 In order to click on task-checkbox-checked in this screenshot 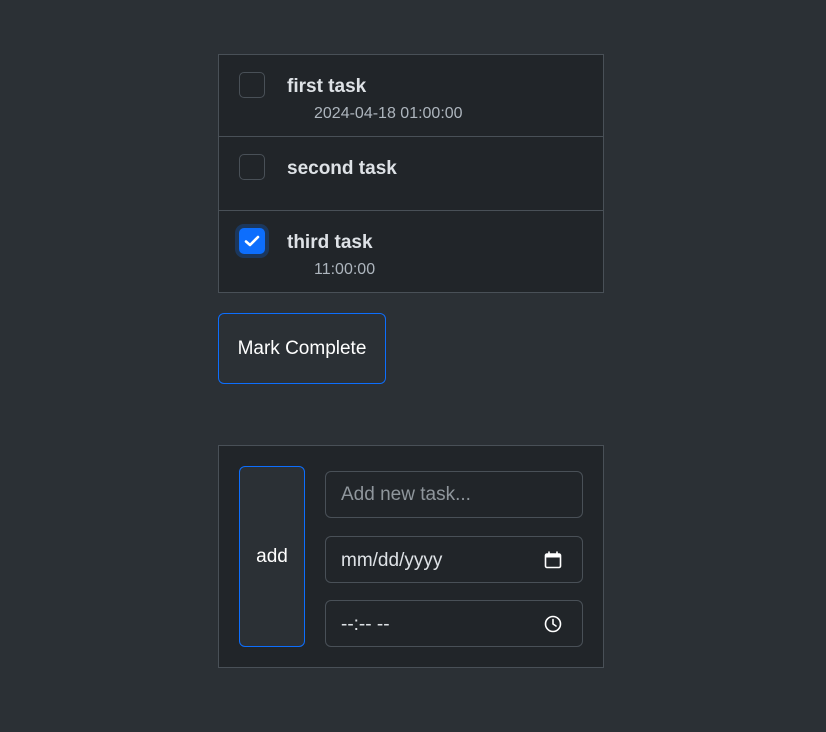, I will do `click(252, 241)`.